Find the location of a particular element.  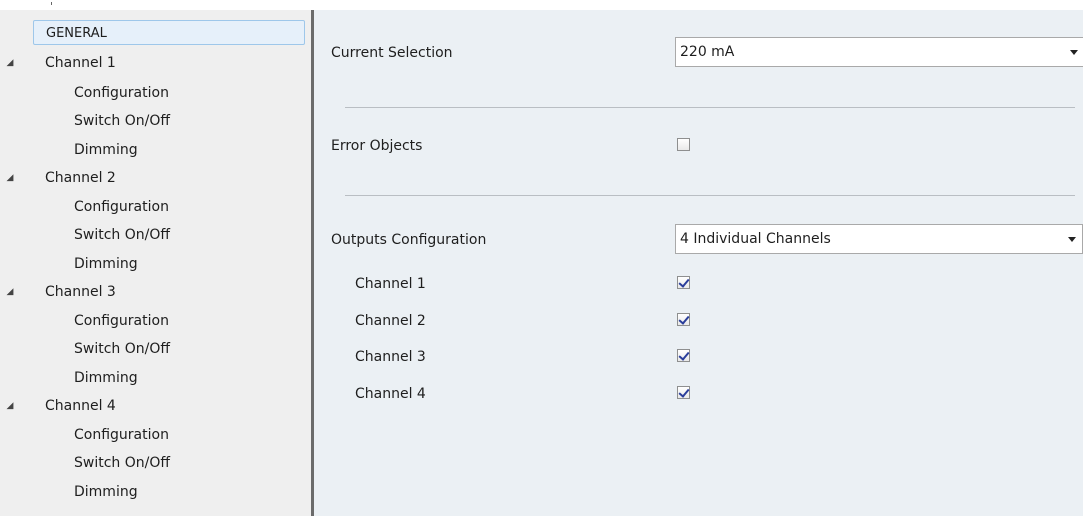

error-objects-label: Error Objects is located at coordinates (377, 146).